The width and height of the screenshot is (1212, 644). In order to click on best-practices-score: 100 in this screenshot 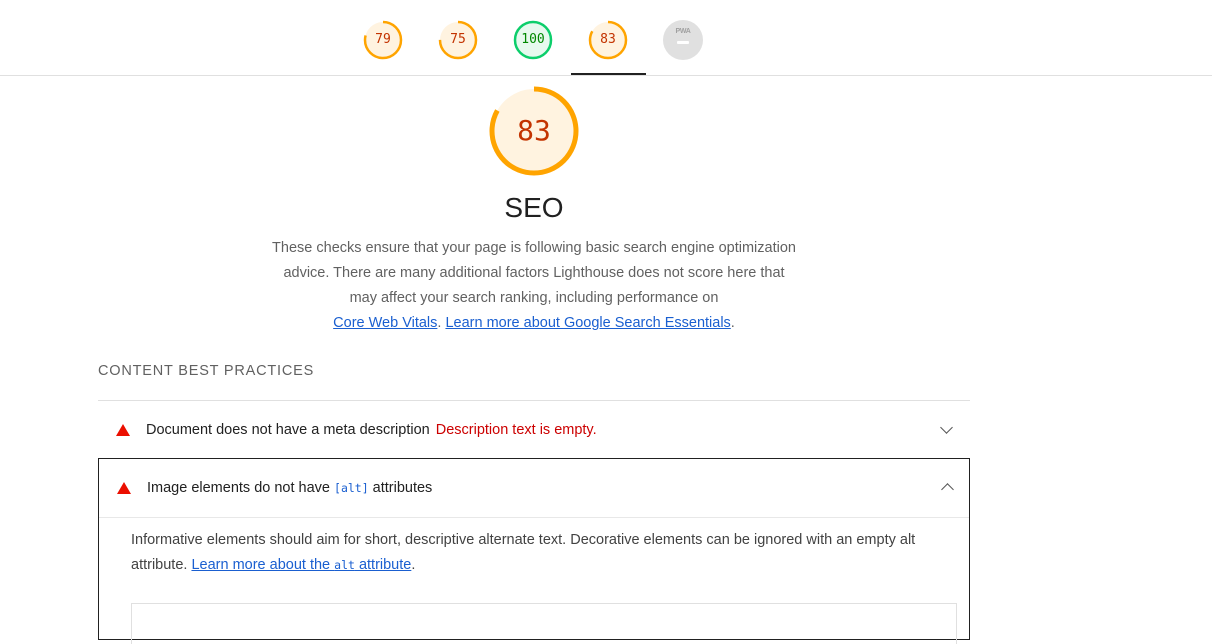, I will do `click(533, 39)`.